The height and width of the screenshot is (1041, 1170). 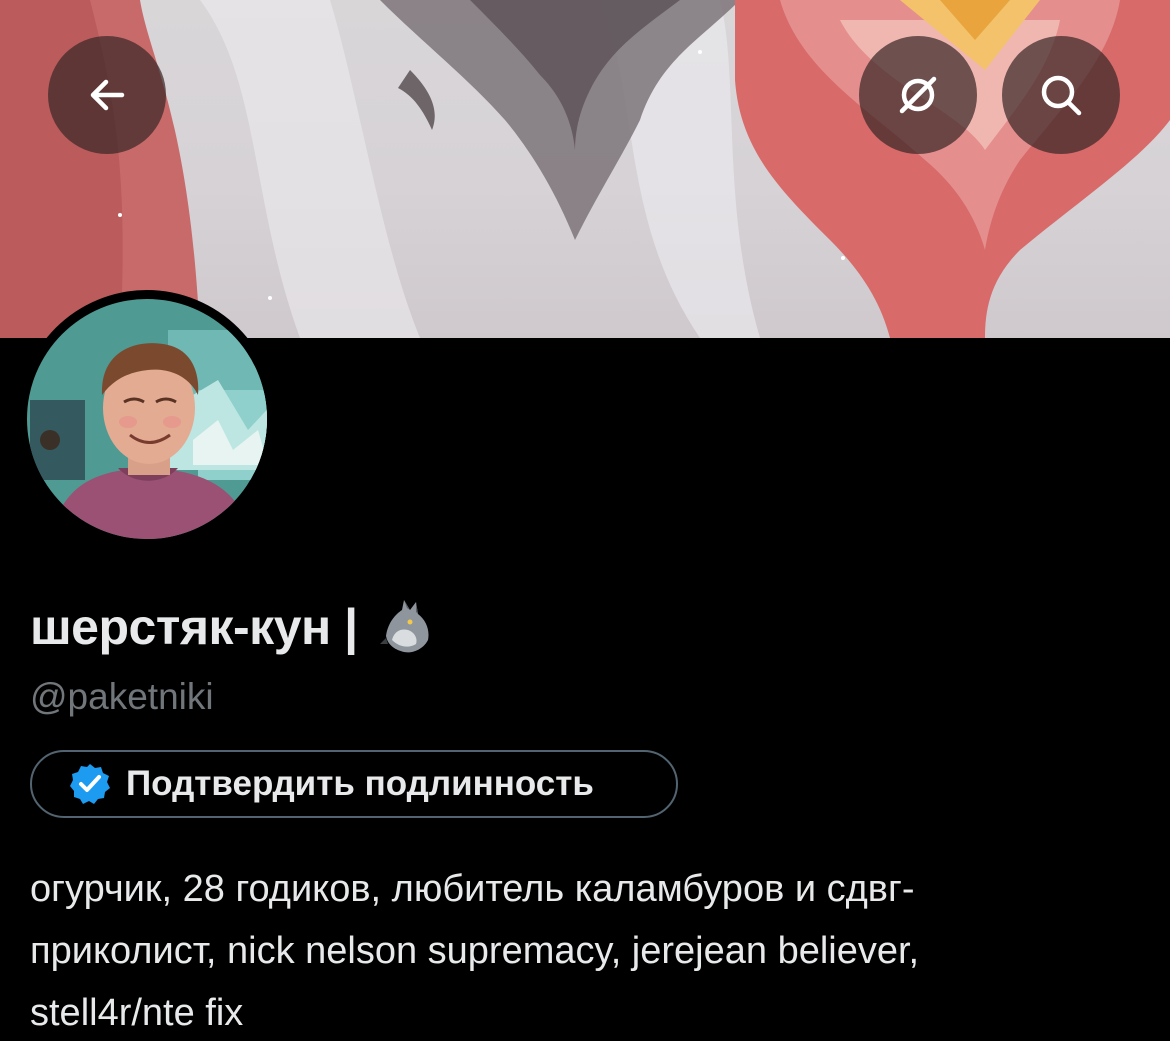 I want to click on slashed-circle-icon, so click(x=918, y=95).